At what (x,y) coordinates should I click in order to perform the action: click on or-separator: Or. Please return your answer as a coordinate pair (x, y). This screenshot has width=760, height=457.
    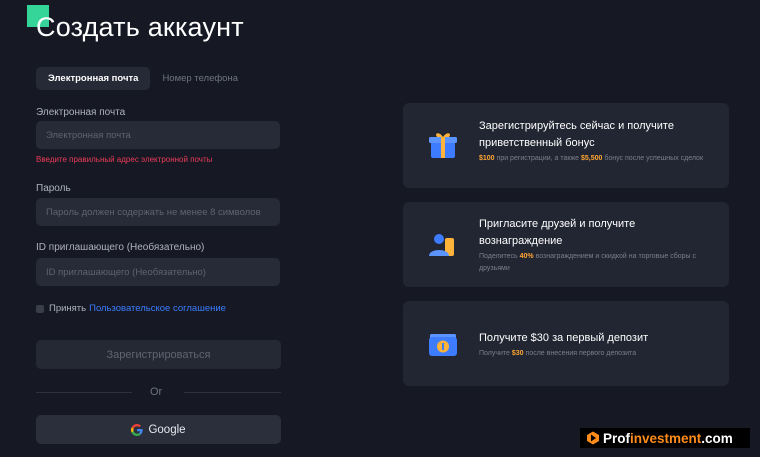
    Looking at the image, I should click on (156, 392).